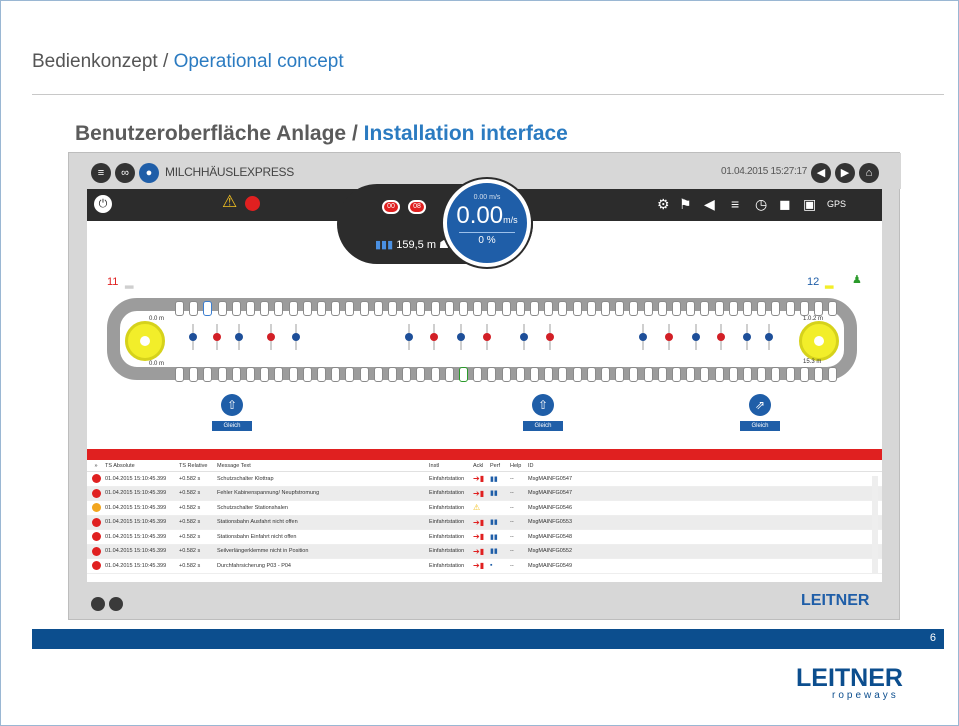 This screenshot has height=726, width=959. I want to click on user-icon: ●, so click(149, 173).